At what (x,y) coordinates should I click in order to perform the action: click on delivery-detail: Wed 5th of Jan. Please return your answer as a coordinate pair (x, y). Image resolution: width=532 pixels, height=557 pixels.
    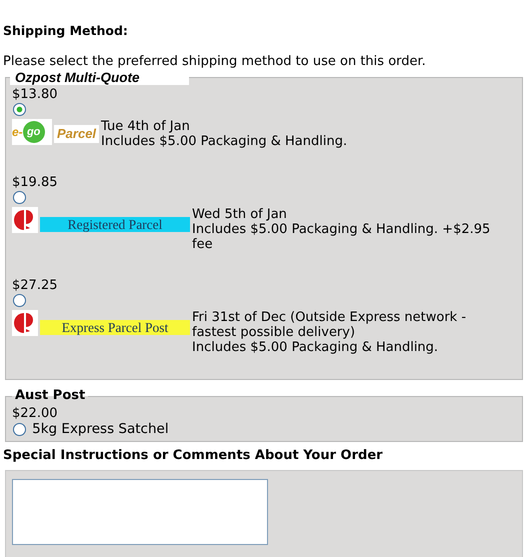
    Looking at the image, I should click on (240, 214).